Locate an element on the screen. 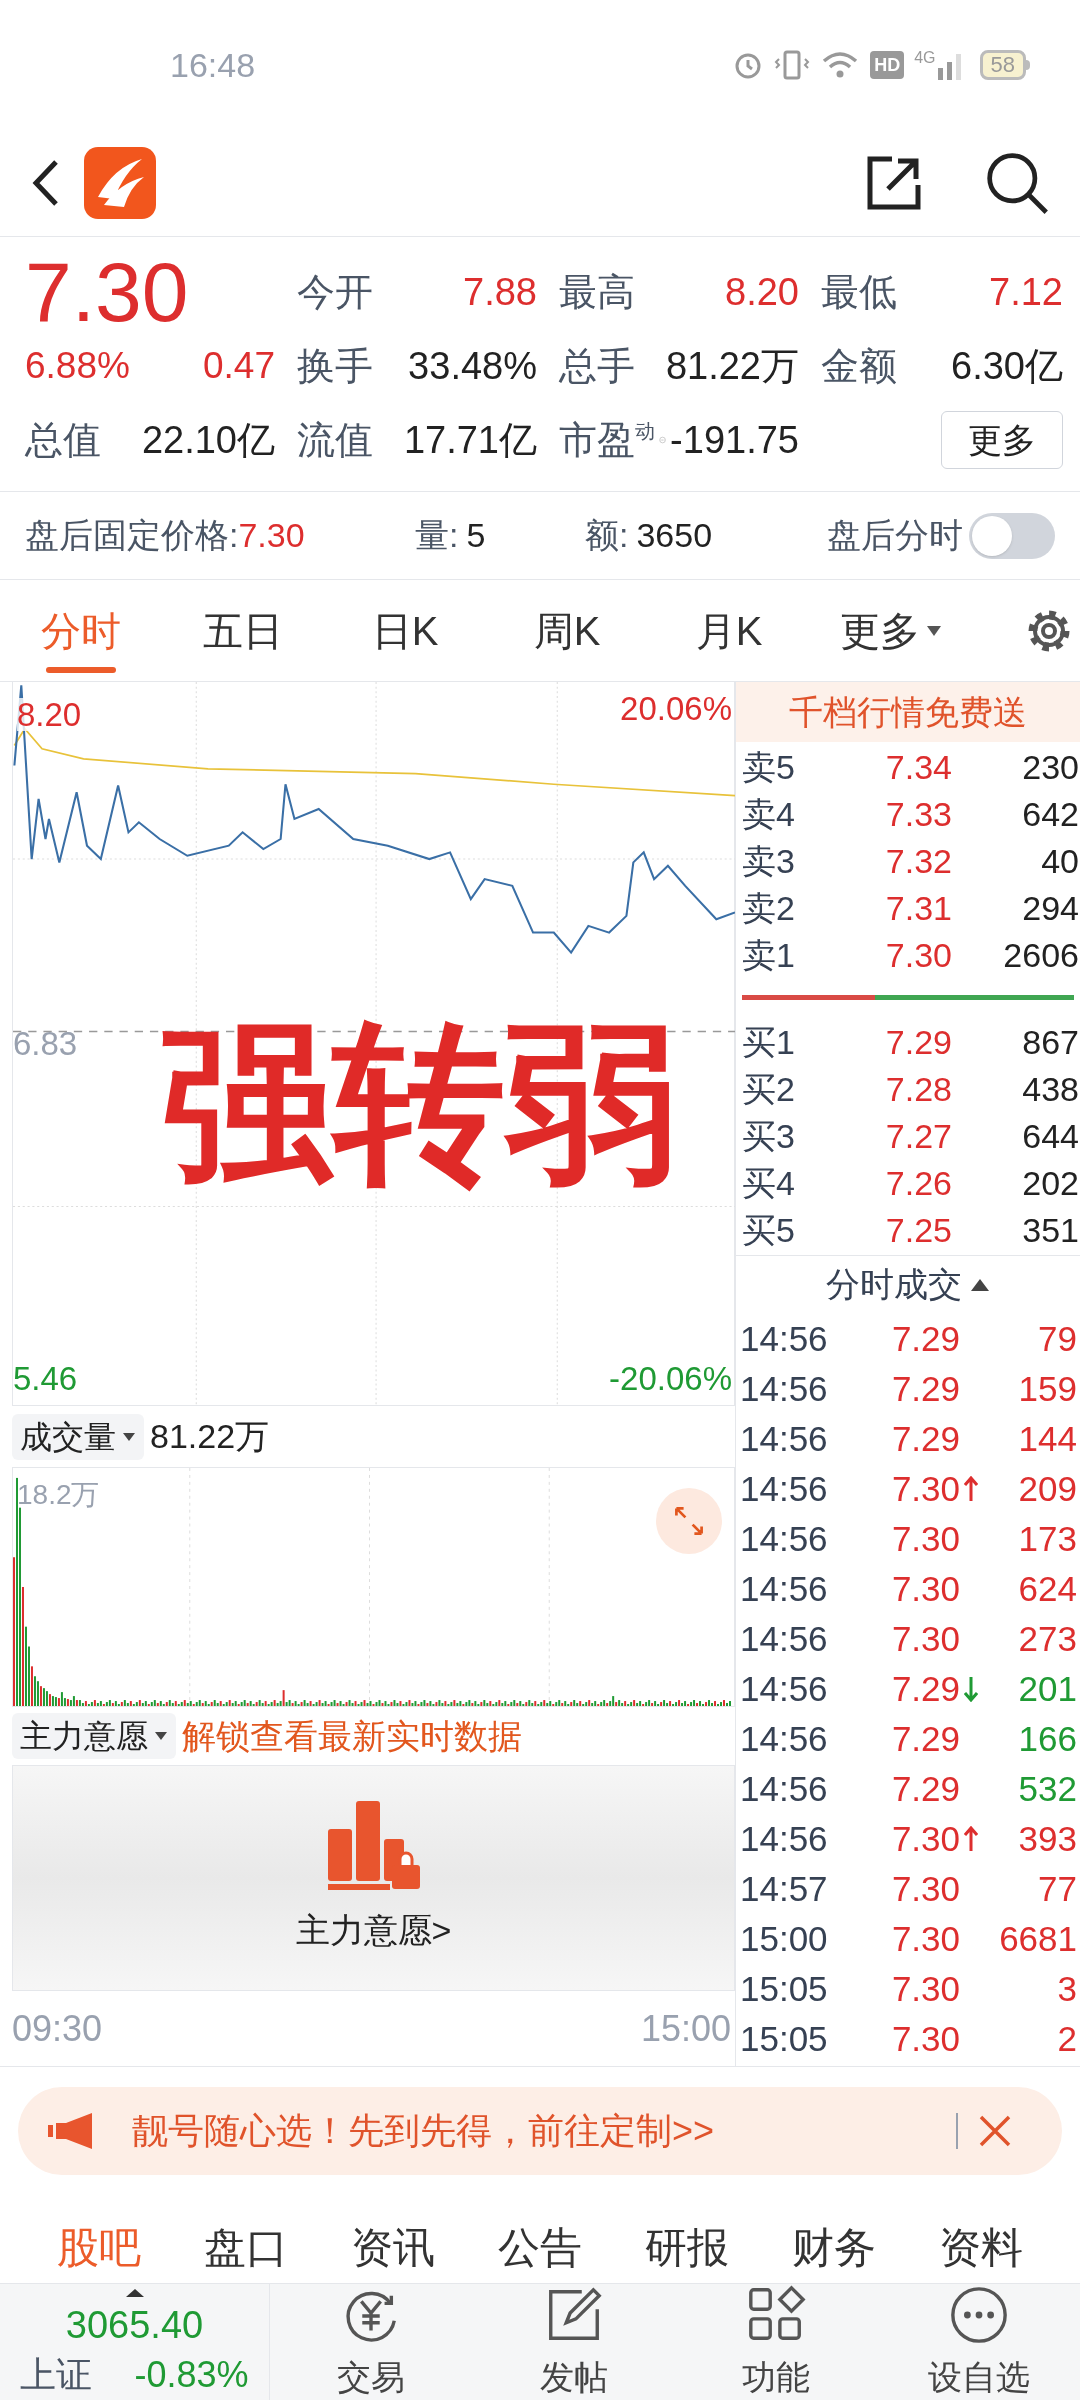 The image size is (1080, 2400). section-tab: 研报 is located at coordinates (686, 2247).